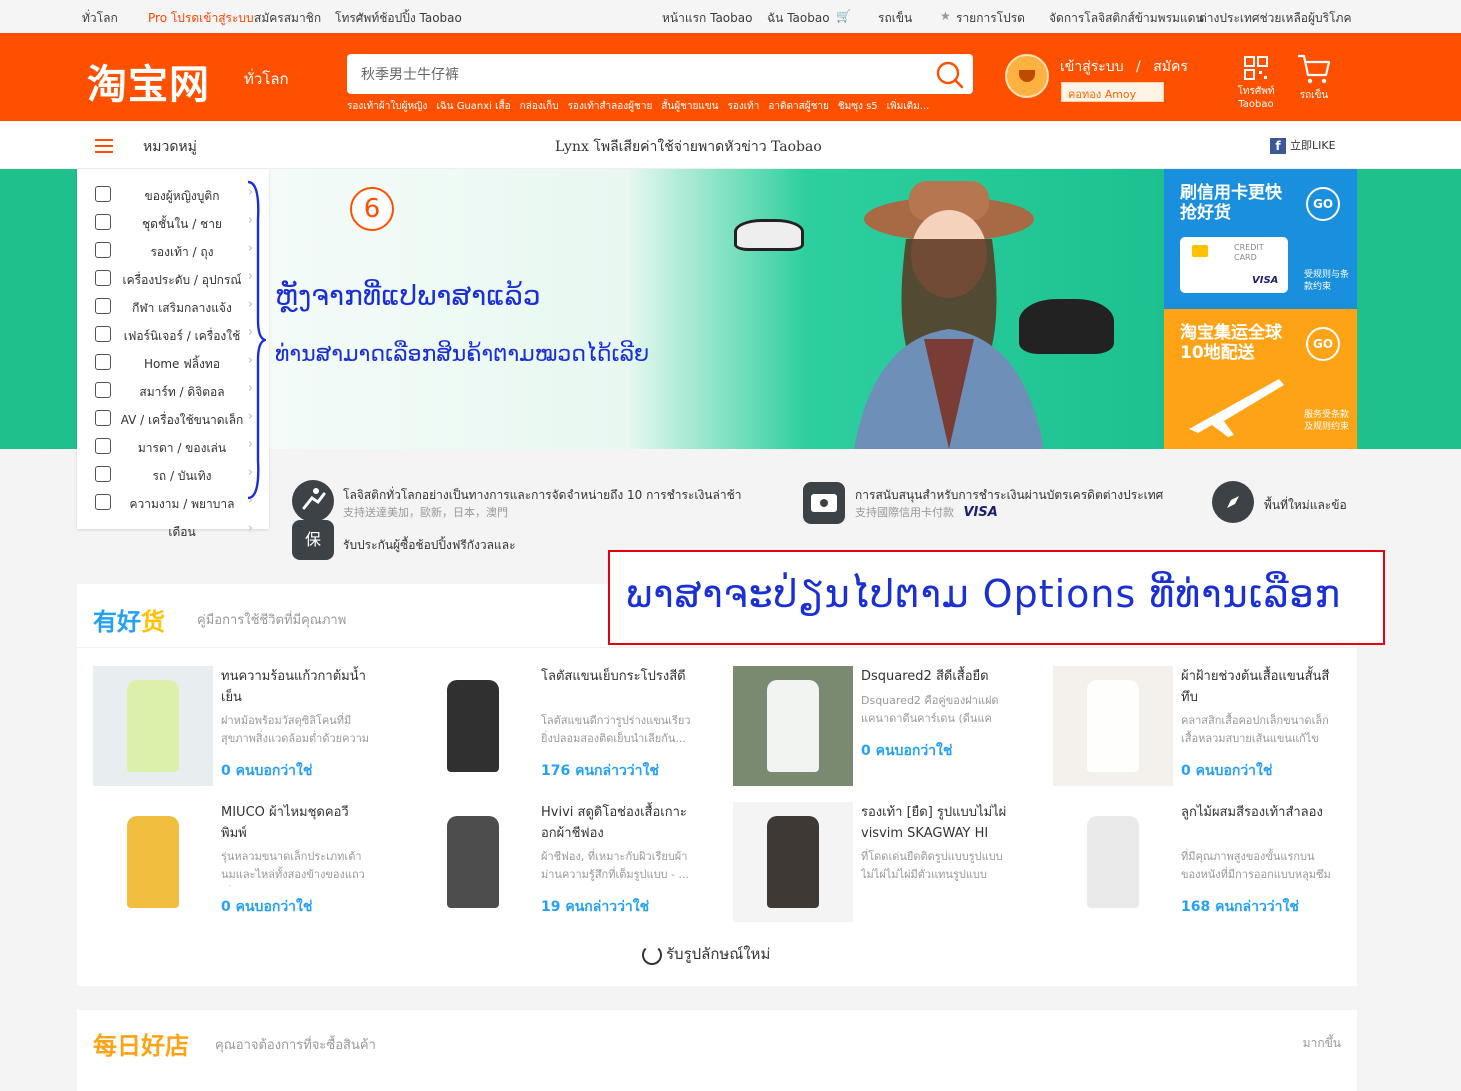  What do you see at coordinates (1231, 343) in the screenshot?
I see `shipping-promo-title: 淘宝集运全球10地配送` at bounding box center [1231, 343].